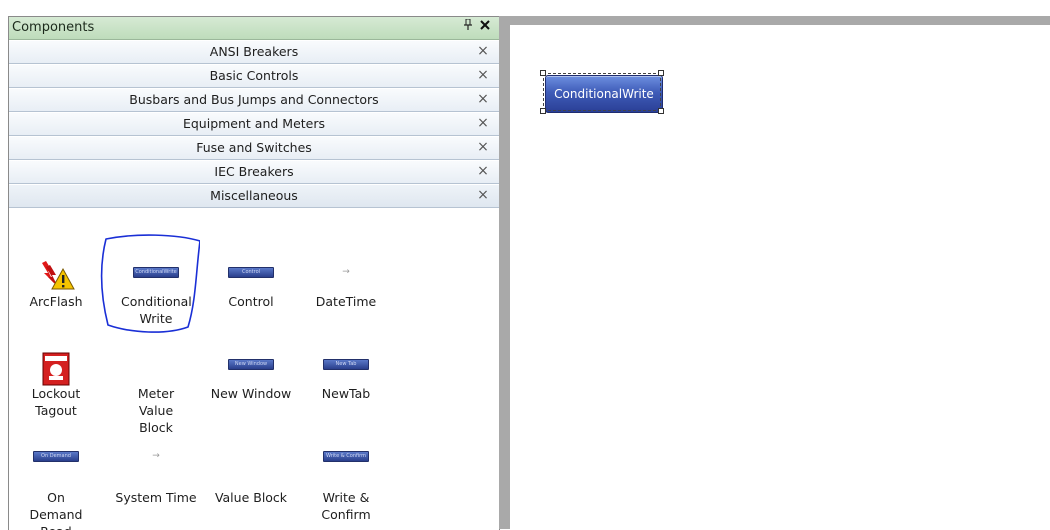  I want to click on component-control: Control Control, so click(251, 284).